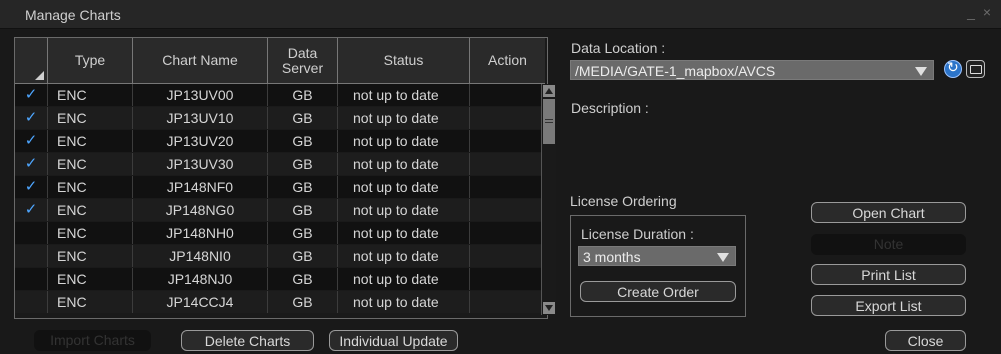  I want to click on license-duration-select: 3 months, so click(657, 256).